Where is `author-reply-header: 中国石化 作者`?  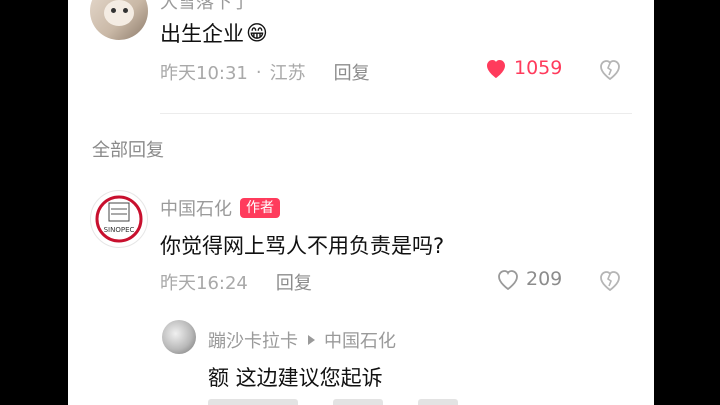
author-reply-header: 中国石化 作者 is located at coordinates (220, 208).